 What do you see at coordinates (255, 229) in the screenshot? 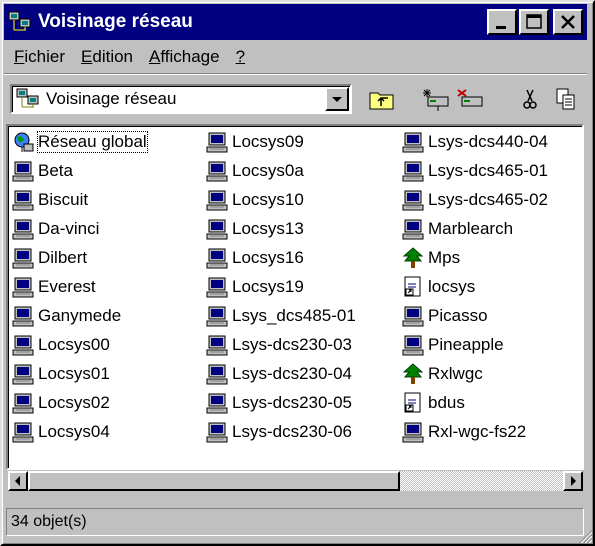
I see `list-item: Locsys13` at bounding box center [255, 229].